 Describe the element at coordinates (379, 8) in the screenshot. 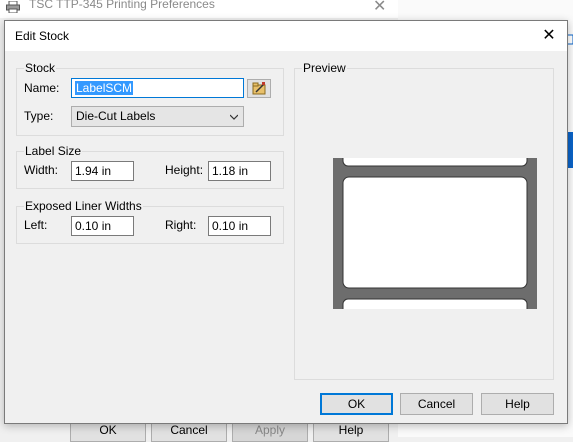

I see `background-close-icon: ✕` at that location.